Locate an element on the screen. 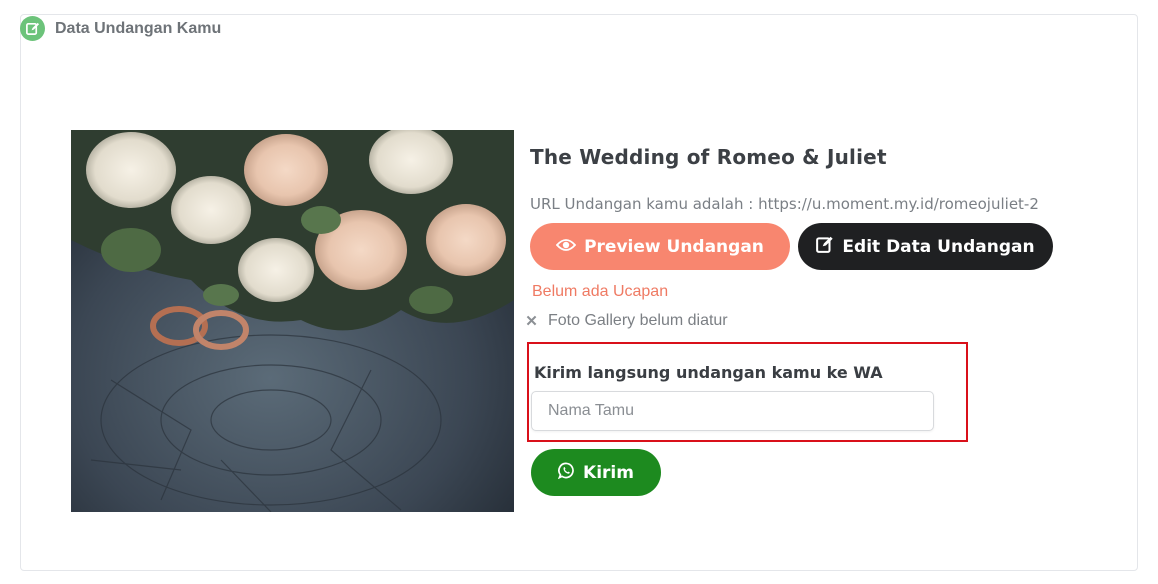 The width and height of the screenshot is (1158, 584). close-icon: ✕ is located at coordinates (531, 321).